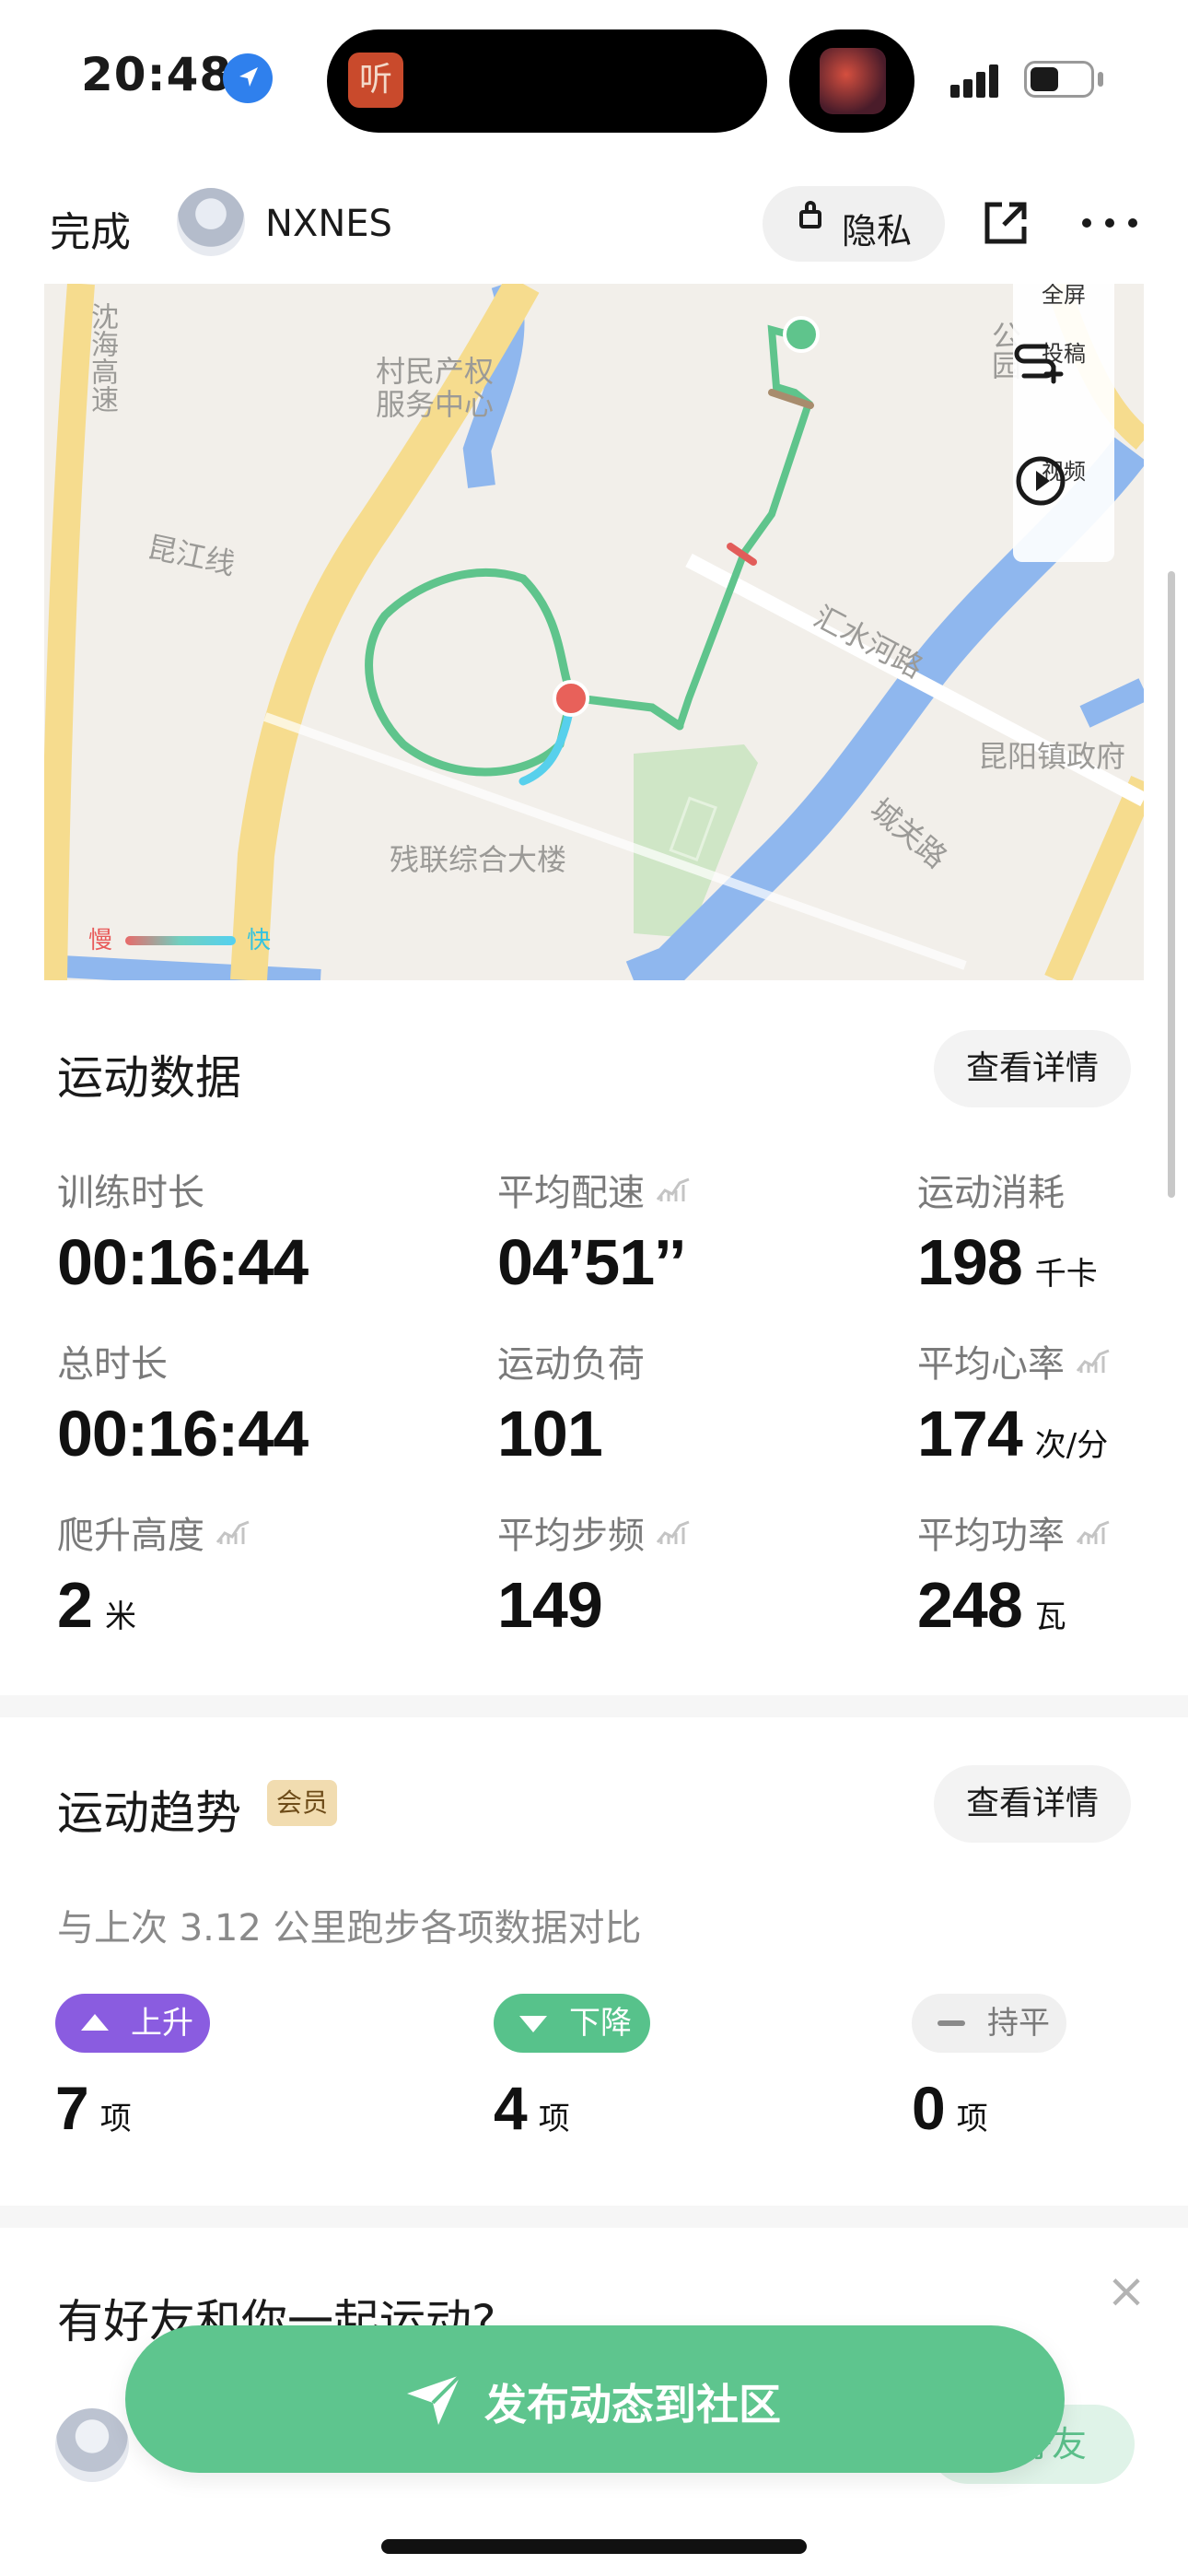 The width and height of the screenshot is (1188, 2576). What do you see at coordinates (594, 224) in the screenshot?
I see `top-nav: 完成 NXNES 隐私` at bounding box center [594, 224].